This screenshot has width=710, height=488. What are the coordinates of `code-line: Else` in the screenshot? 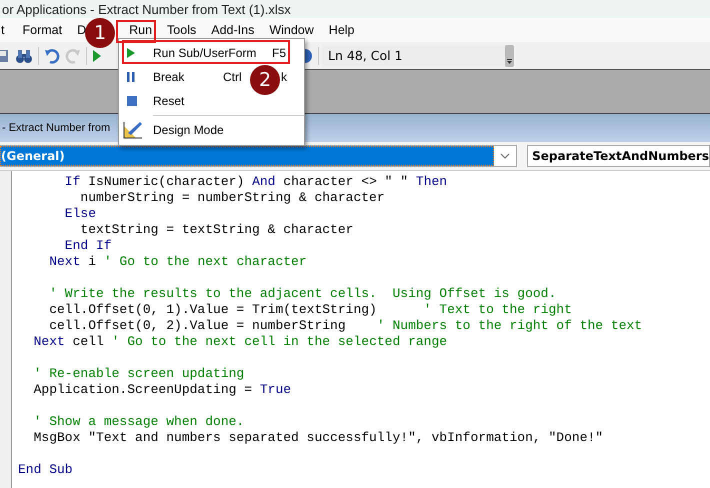 It's located at (80, 213).